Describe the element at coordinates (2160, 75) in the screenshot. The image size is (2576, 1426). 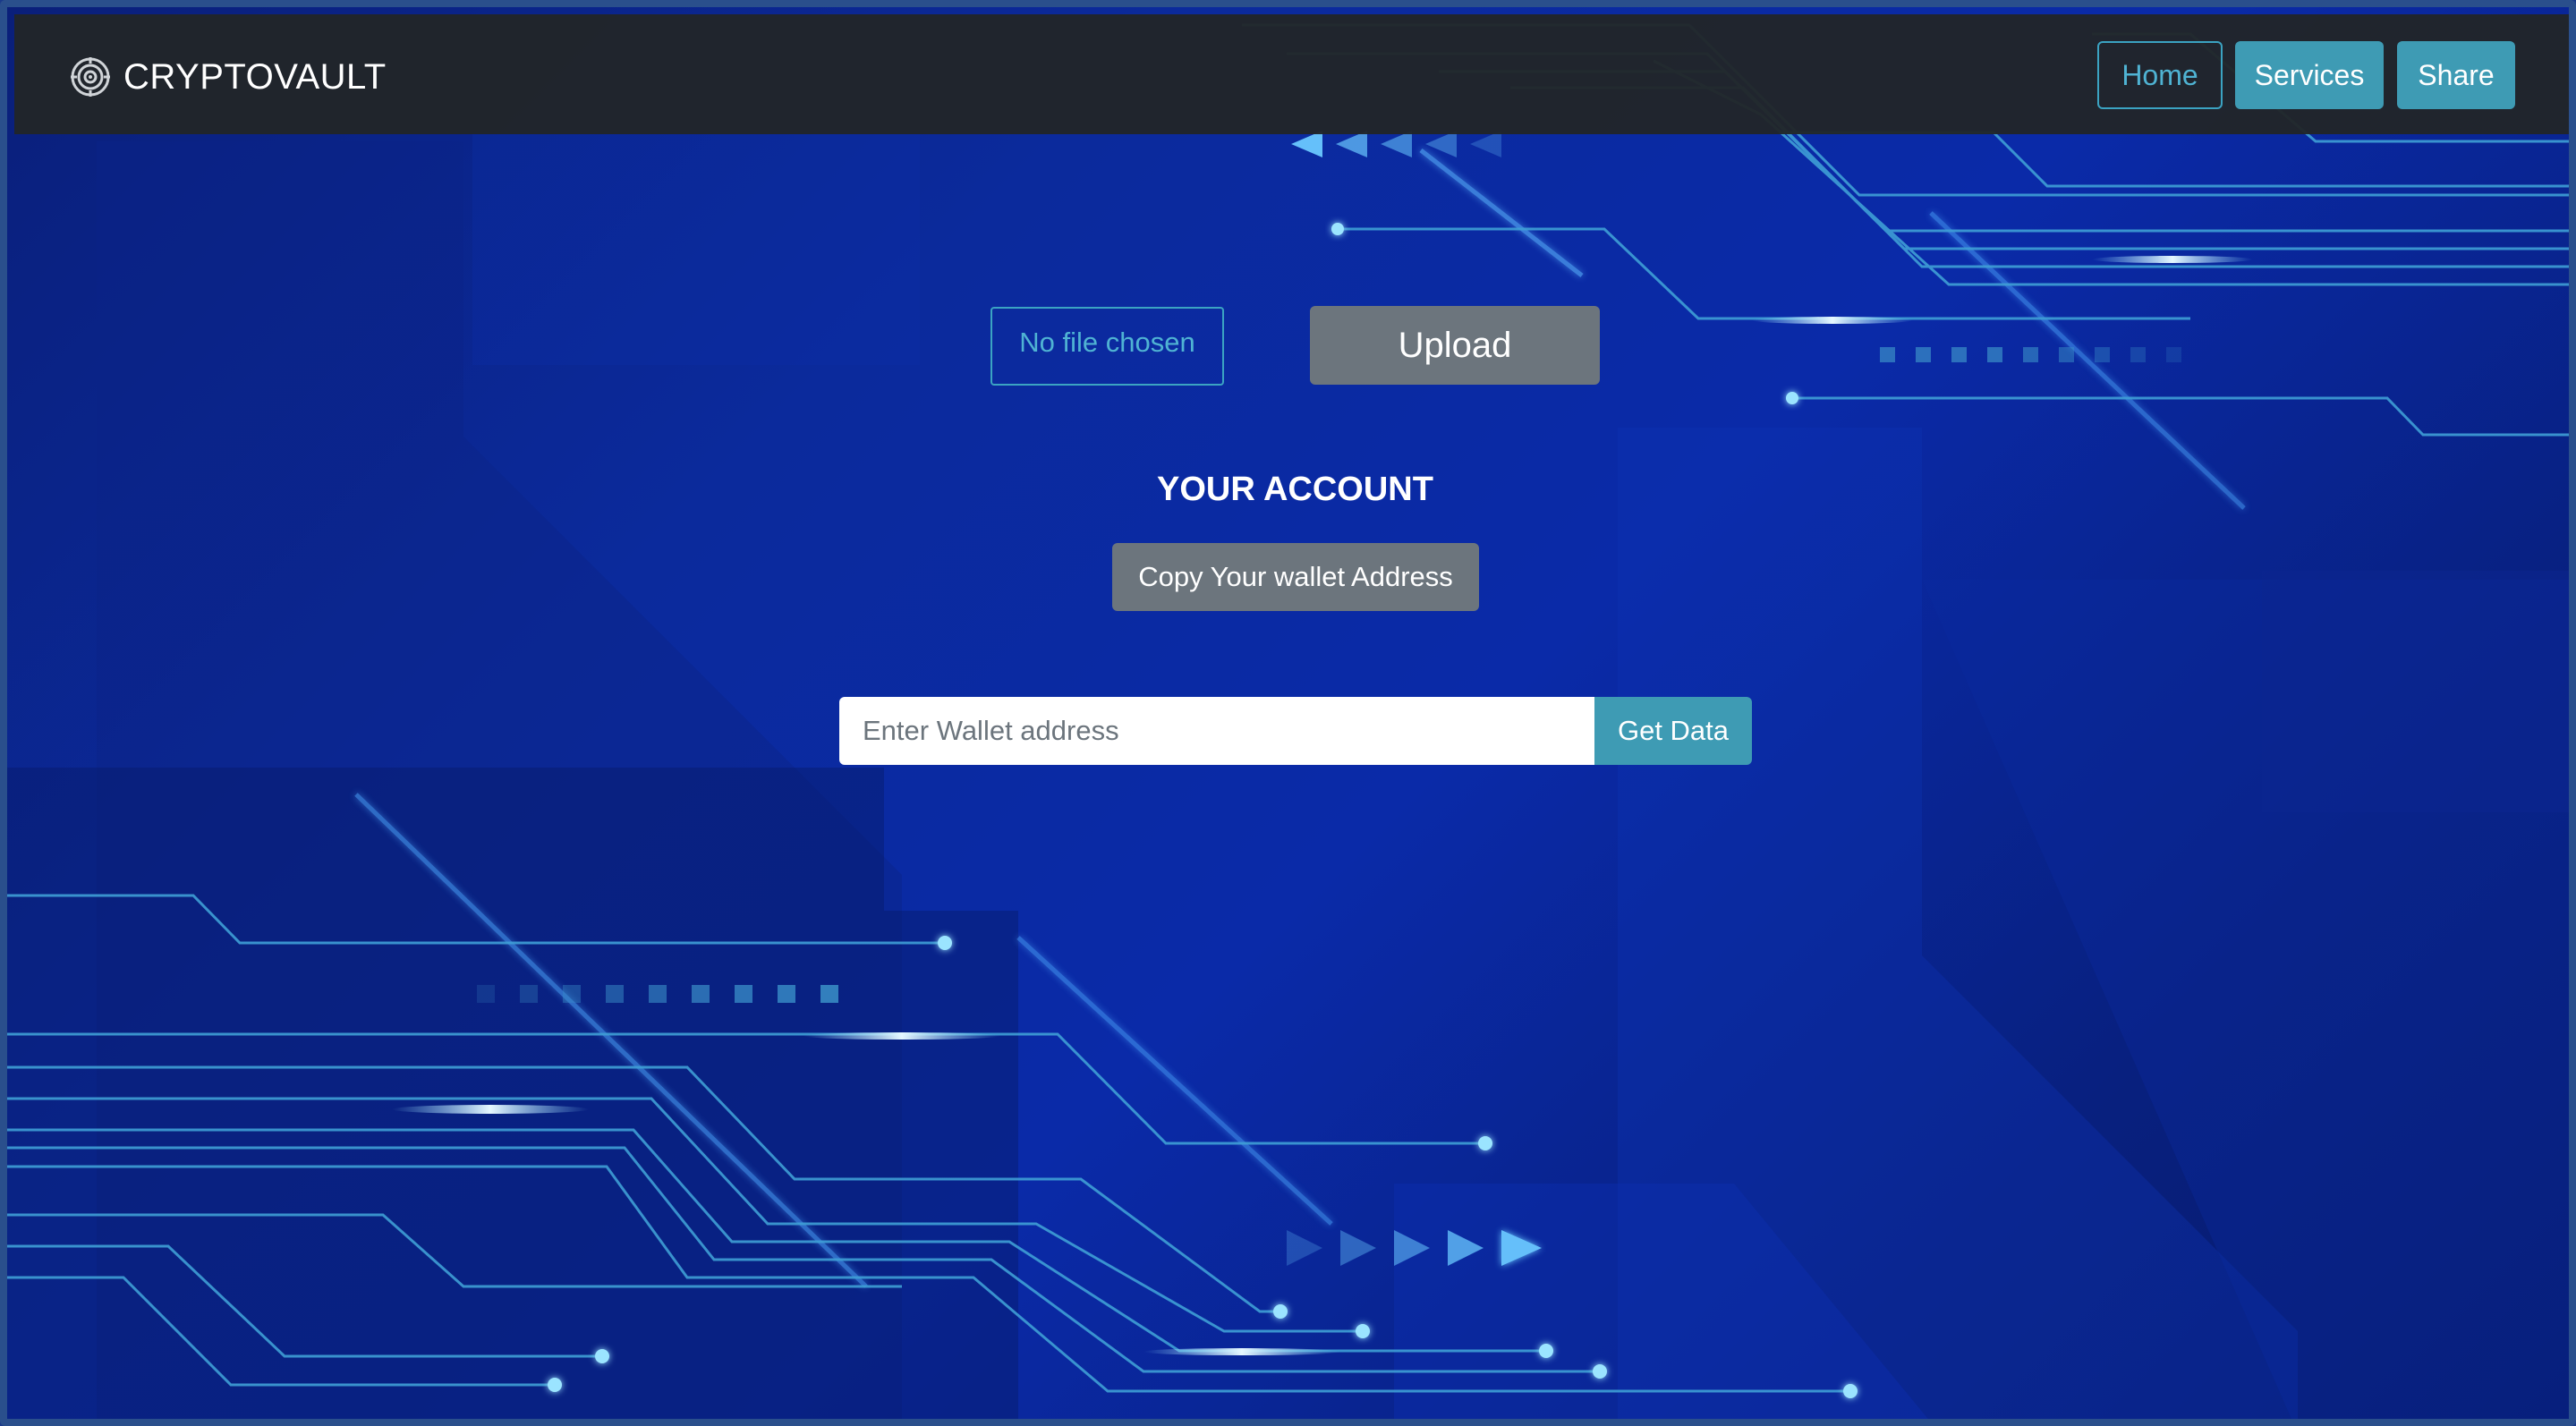
I see `home-button: Home` at that location.